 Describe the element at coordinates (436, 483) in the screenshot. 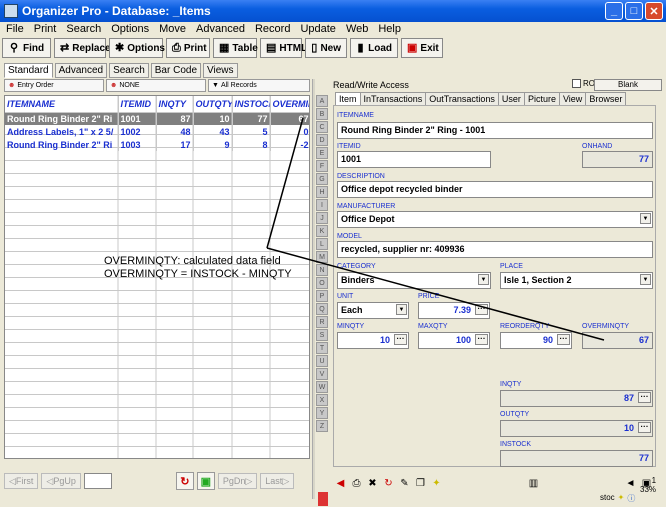

I see `lightbulb-icon: ✦` at that location.